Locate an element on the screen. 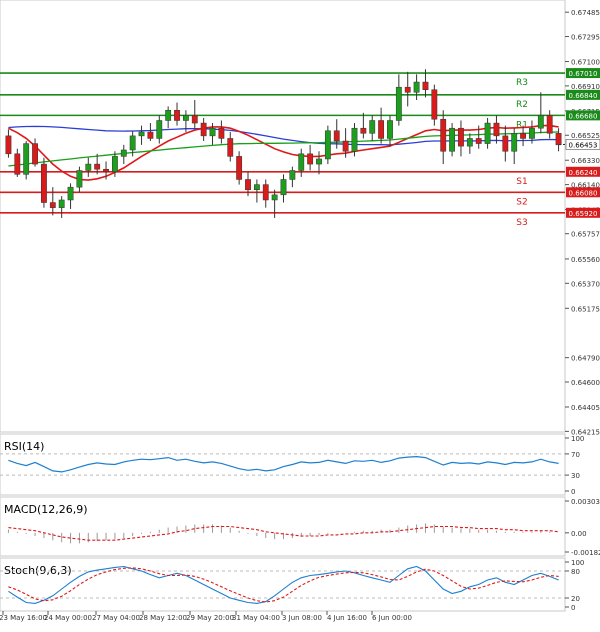 The image size is (600, 632). stoch-panel: 10080200Stoch(9,6,3) is located at coordinates (292, 584).